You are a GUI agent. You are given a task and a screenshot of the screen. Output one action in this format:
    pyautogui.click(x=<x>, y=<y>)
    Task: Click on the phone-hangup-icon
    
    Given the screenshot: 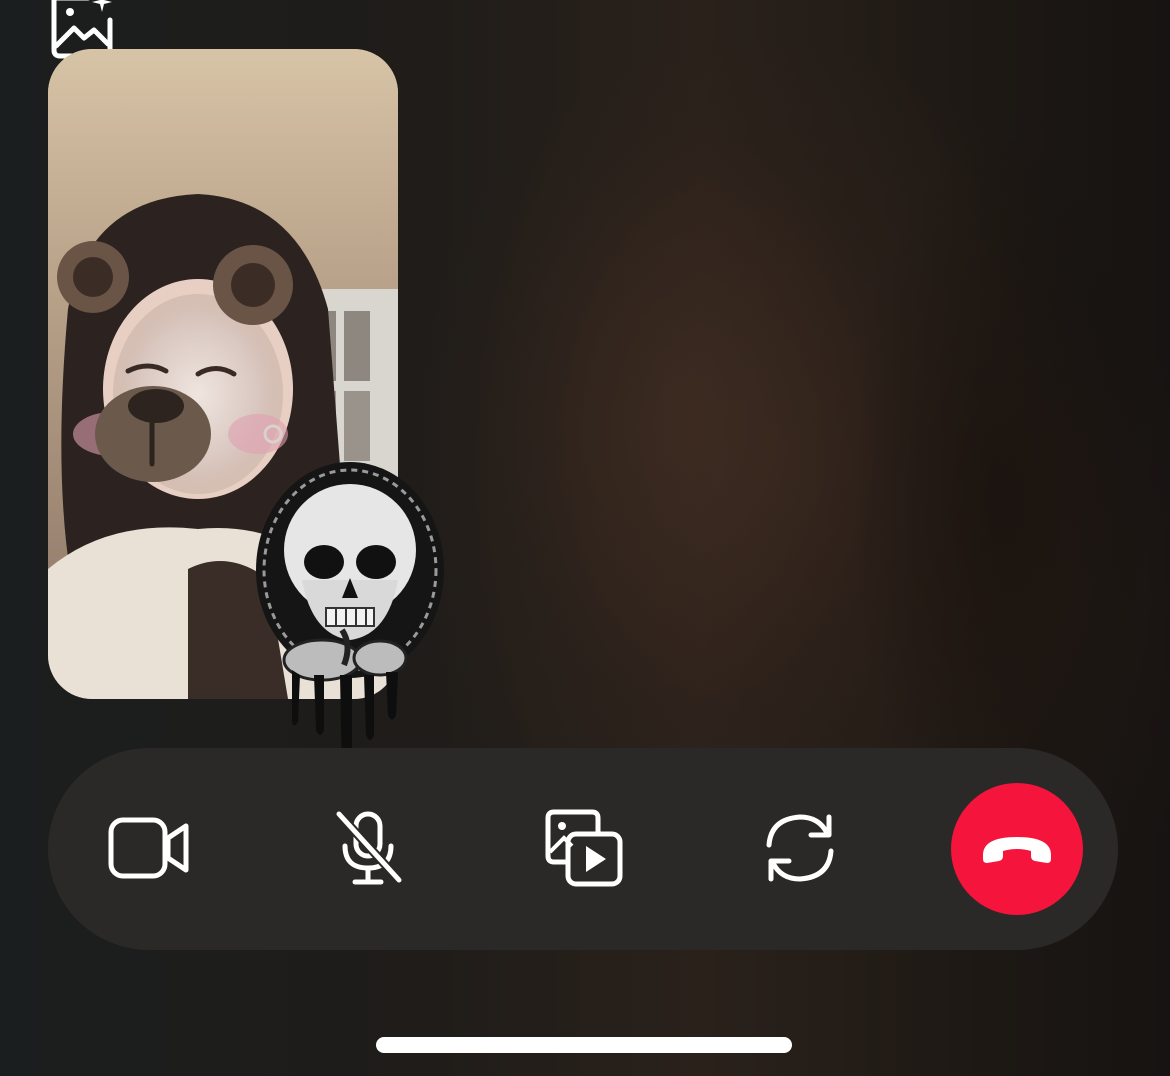 What is the action you would take?
    pyautogui.click(x=1017, y=850)
    